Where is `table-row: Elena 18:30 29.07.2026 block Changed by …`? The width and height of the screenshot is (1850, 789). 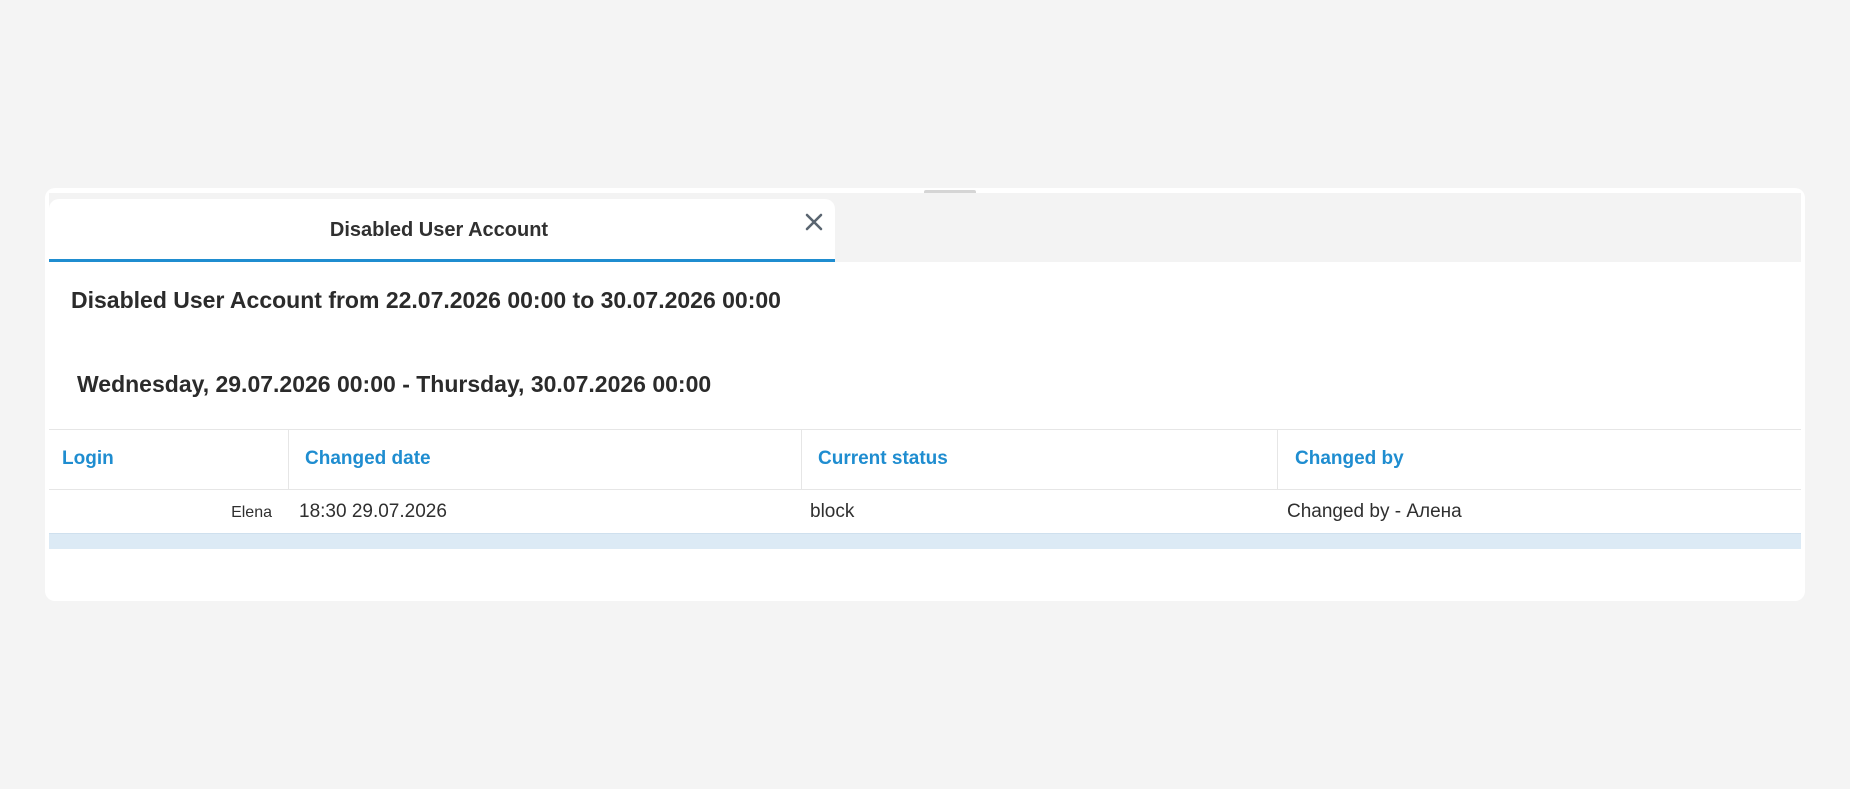
table-row: Elena 18:30 29.07.2026 block Changed by … is located at coordinates (925, 511).